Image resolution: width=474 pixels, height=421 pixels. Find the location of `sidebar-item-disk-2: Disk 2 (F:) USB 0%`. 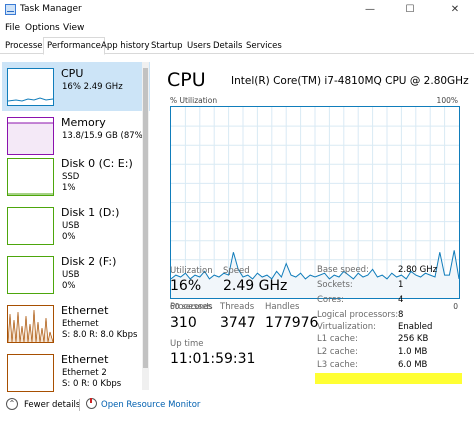

sidebar-item-disk-2: Disk 2 (F:) USB 0% is located at coordinates (76, 274).